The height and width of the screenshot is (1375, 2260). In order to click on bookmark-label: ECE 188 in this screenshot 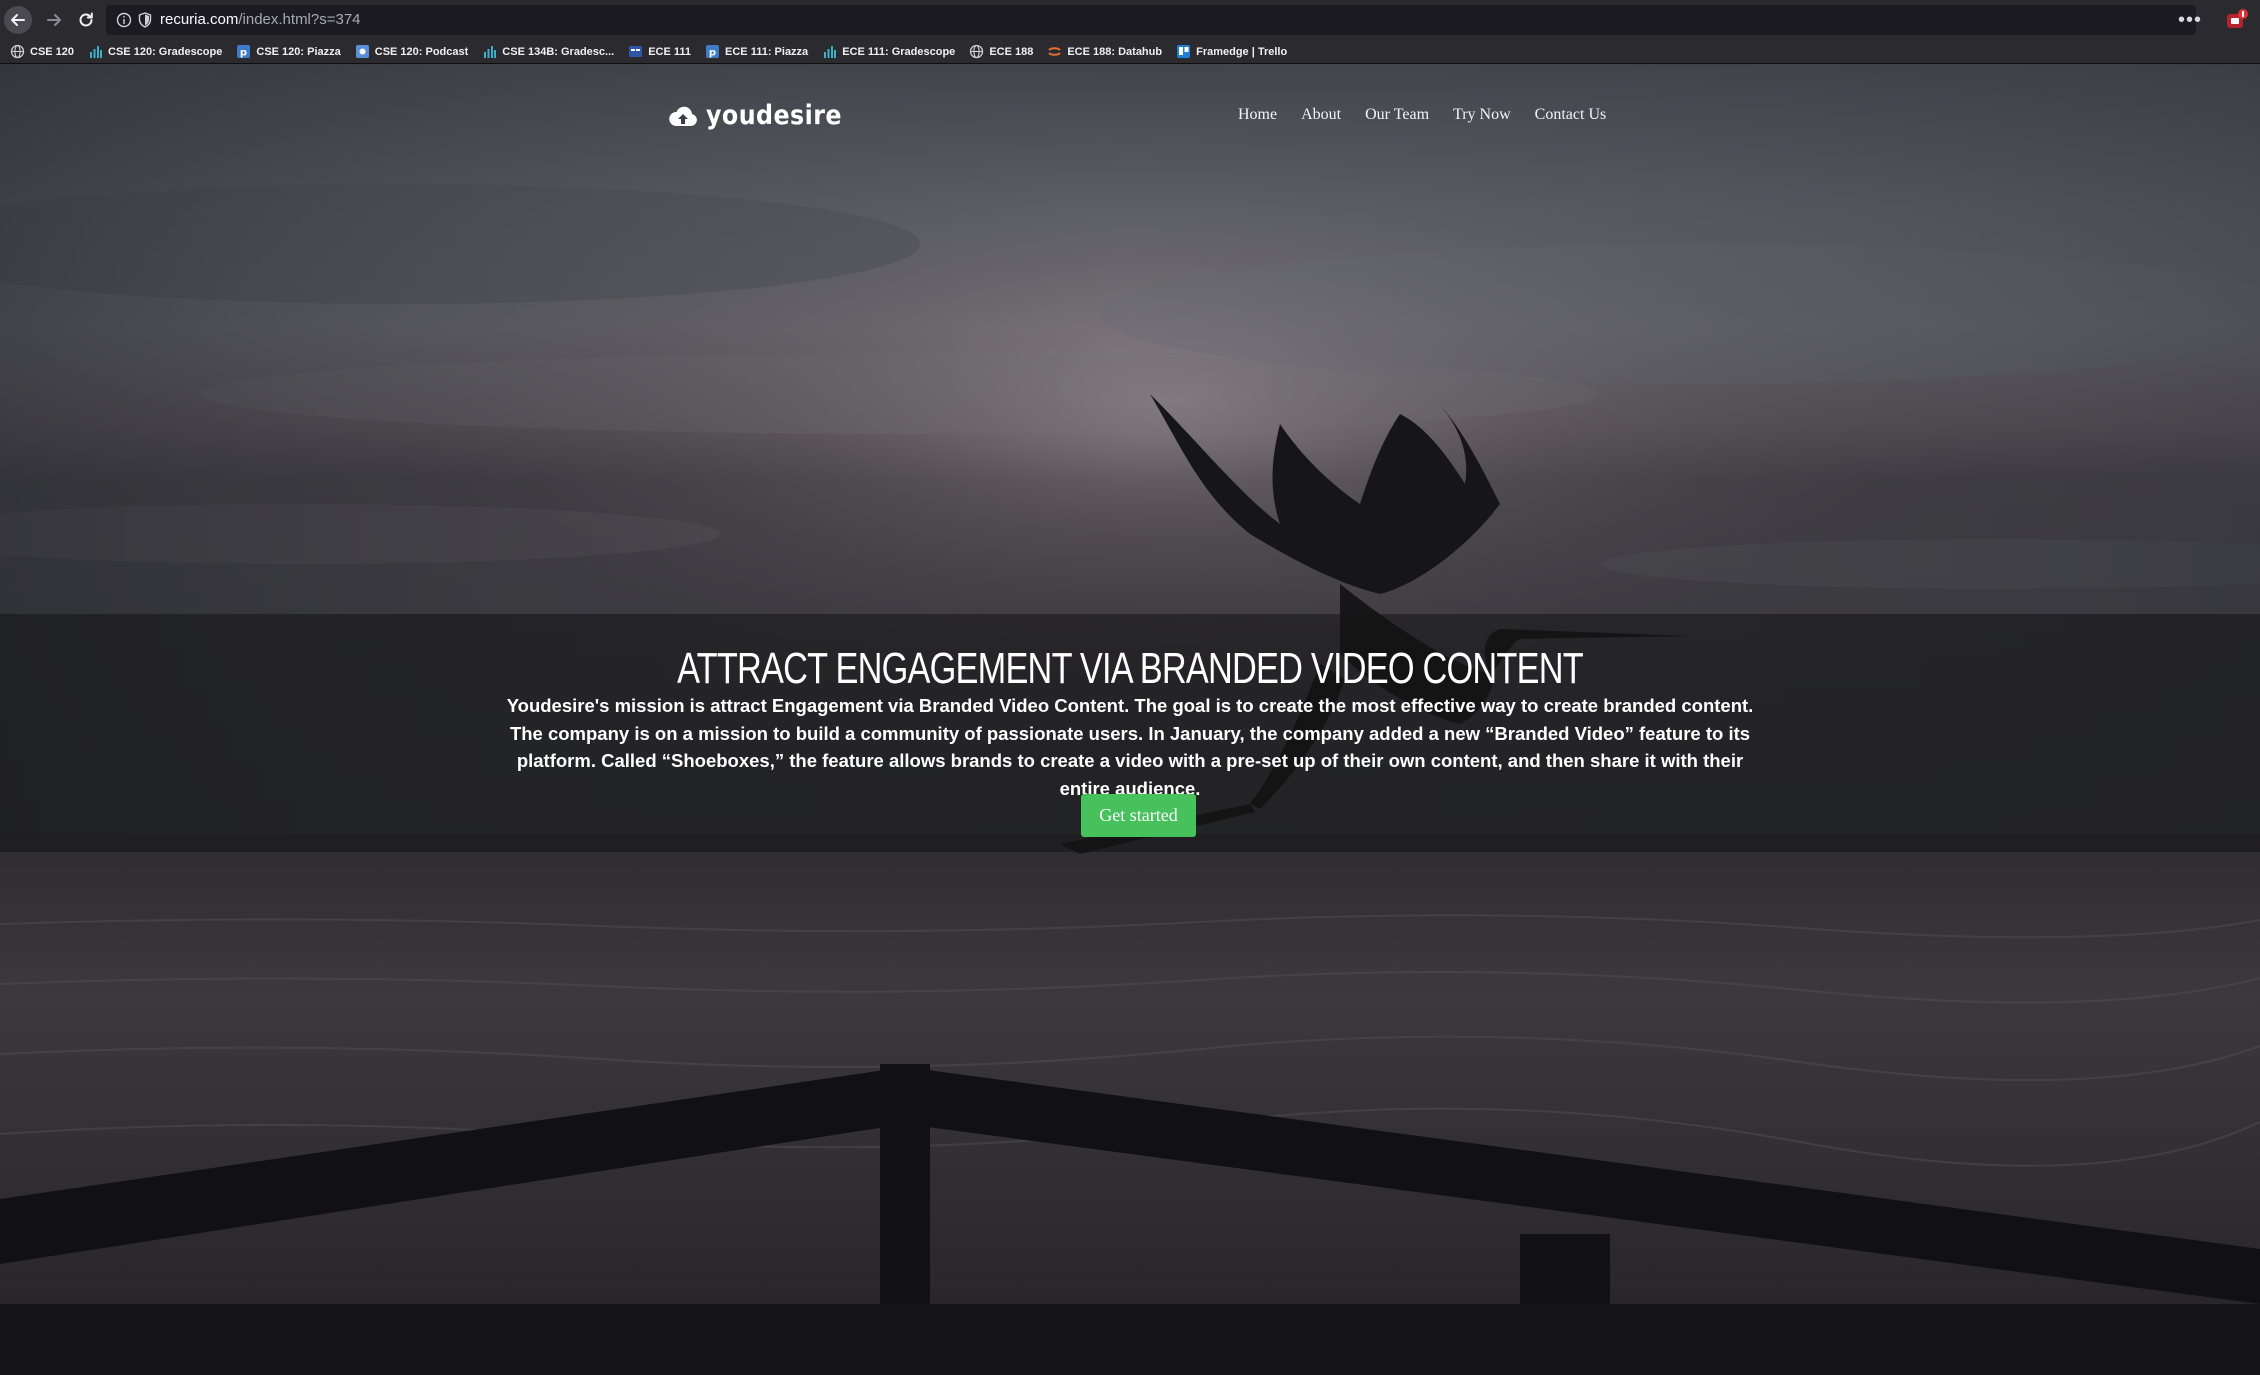, I will do `click(1011, 51)`.